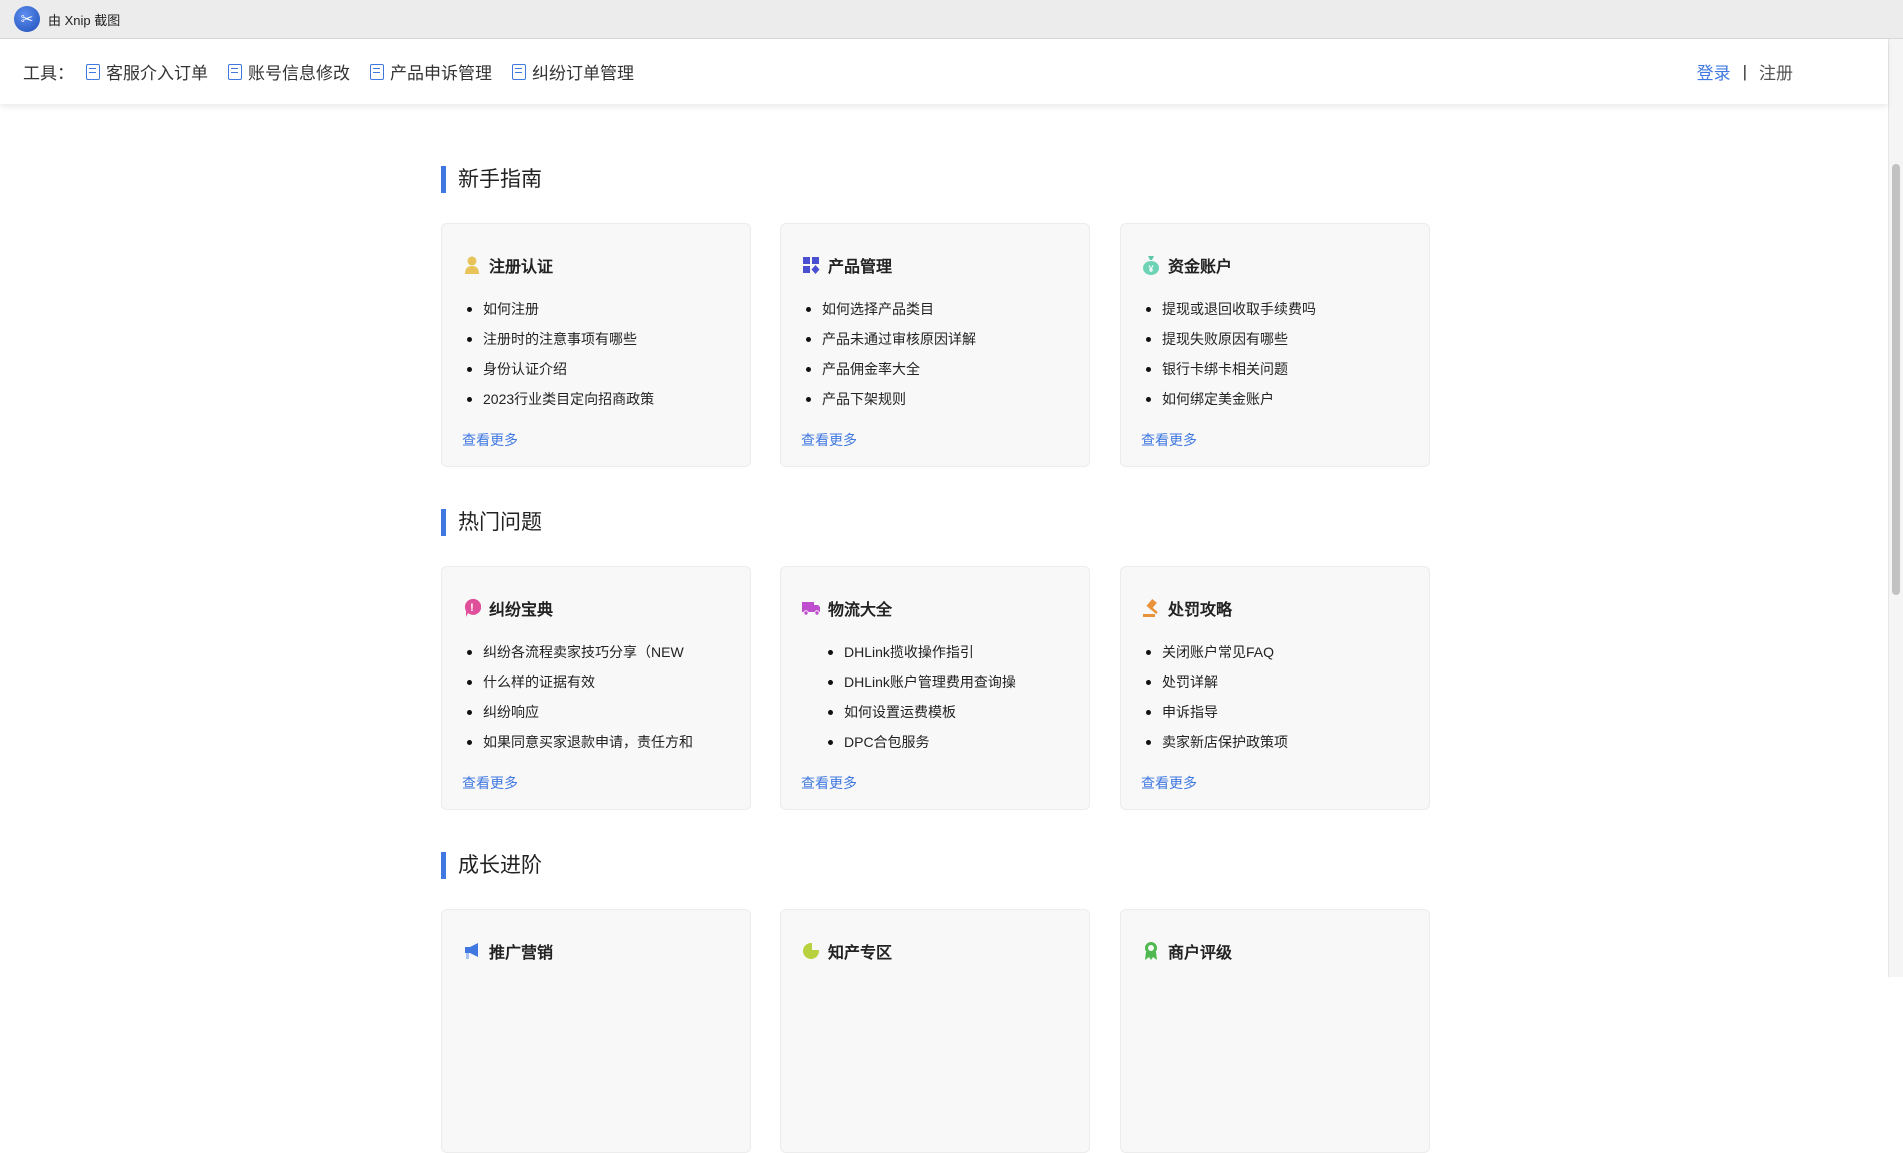 This screenshot has width=1903, height=1153. What do you see at coordinates (377, 71) in the screenshot?
I see `document-edit-icon` at bounding box center [377, 71].